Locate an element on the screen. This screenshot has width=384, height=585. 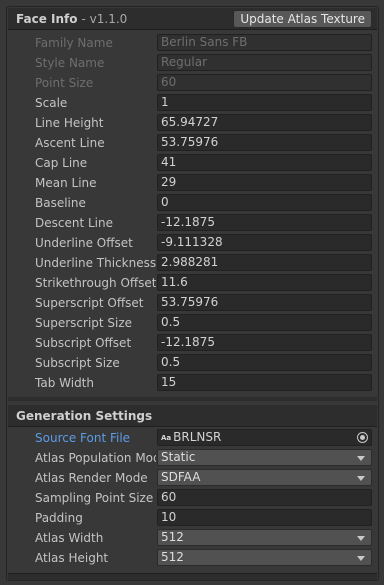
superscript-offset-row: Superscript Offset 53.75976 is located at coordinates (192, 303).